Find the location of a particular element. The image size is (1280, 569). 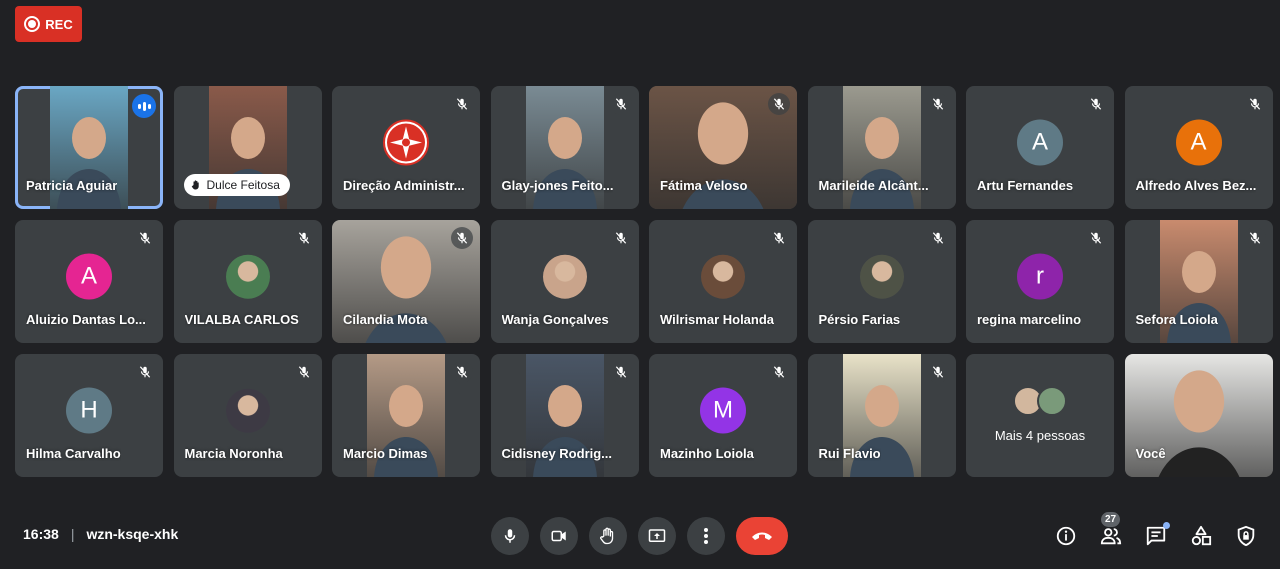

meeting-info: 16:38 | wzn-ksqe-xhk is located at coordinates (100, 534).